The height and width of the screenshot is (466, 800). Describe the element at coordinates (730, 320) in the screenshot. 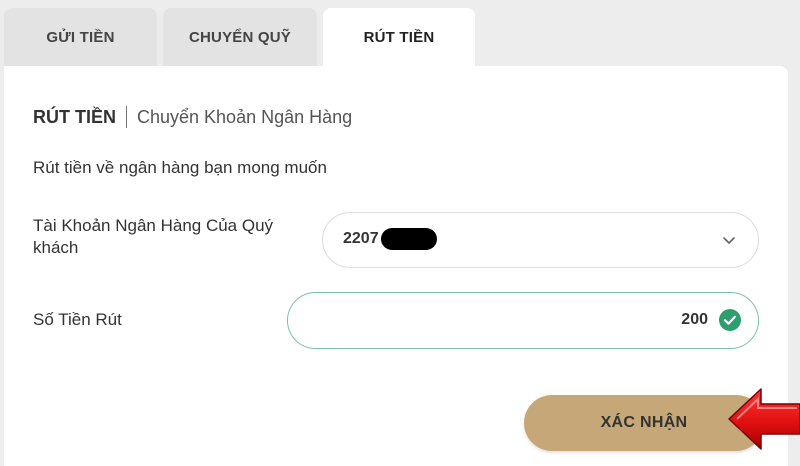

I see `check-circle-icon` at that location.